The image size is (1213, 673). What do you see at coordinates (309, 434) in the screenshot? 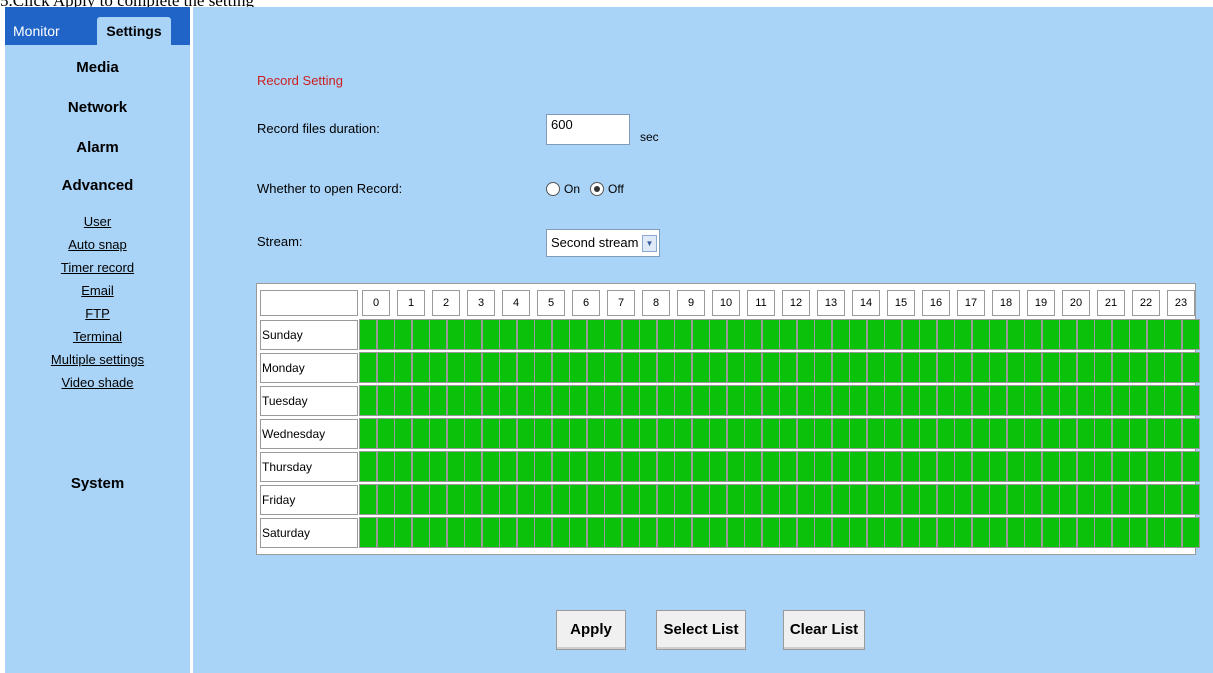
I see `day-row-header: Wednesday` at bounding box center [309, 434].